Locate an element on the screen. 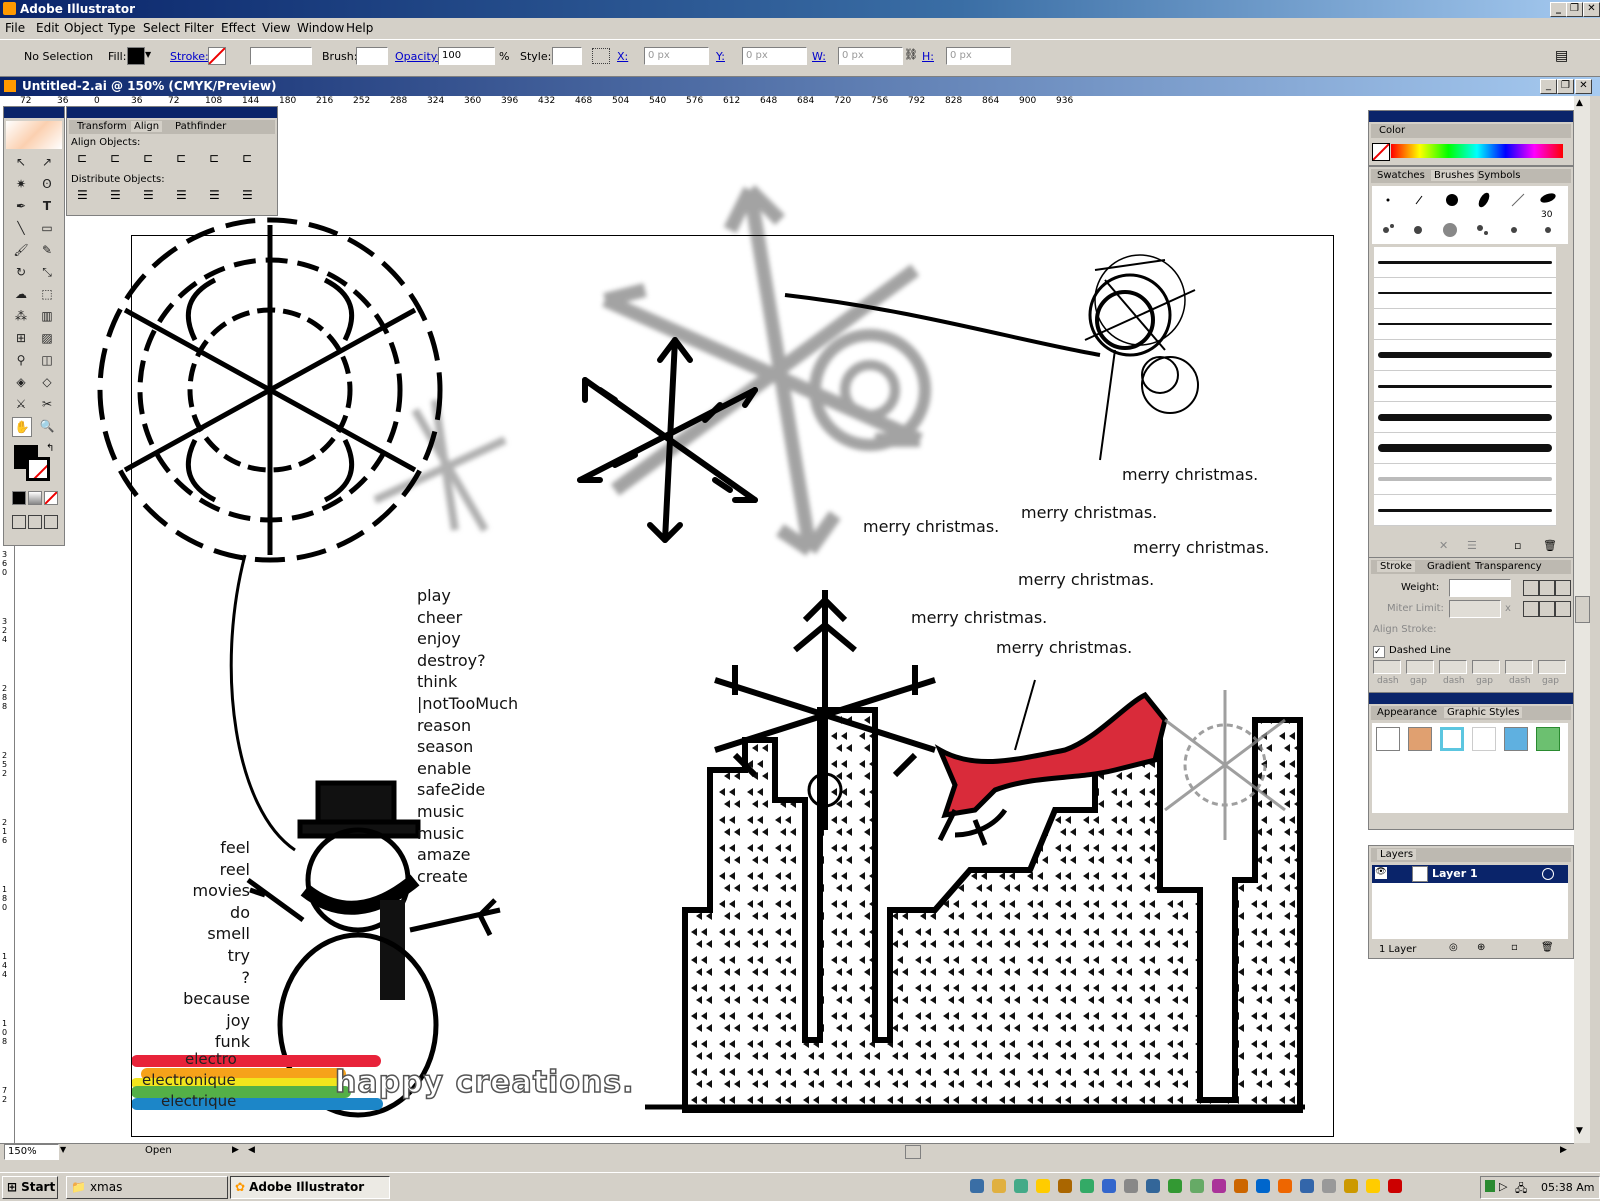  palette-menu-icon: ▤ is located at coordinates (1561, 56).